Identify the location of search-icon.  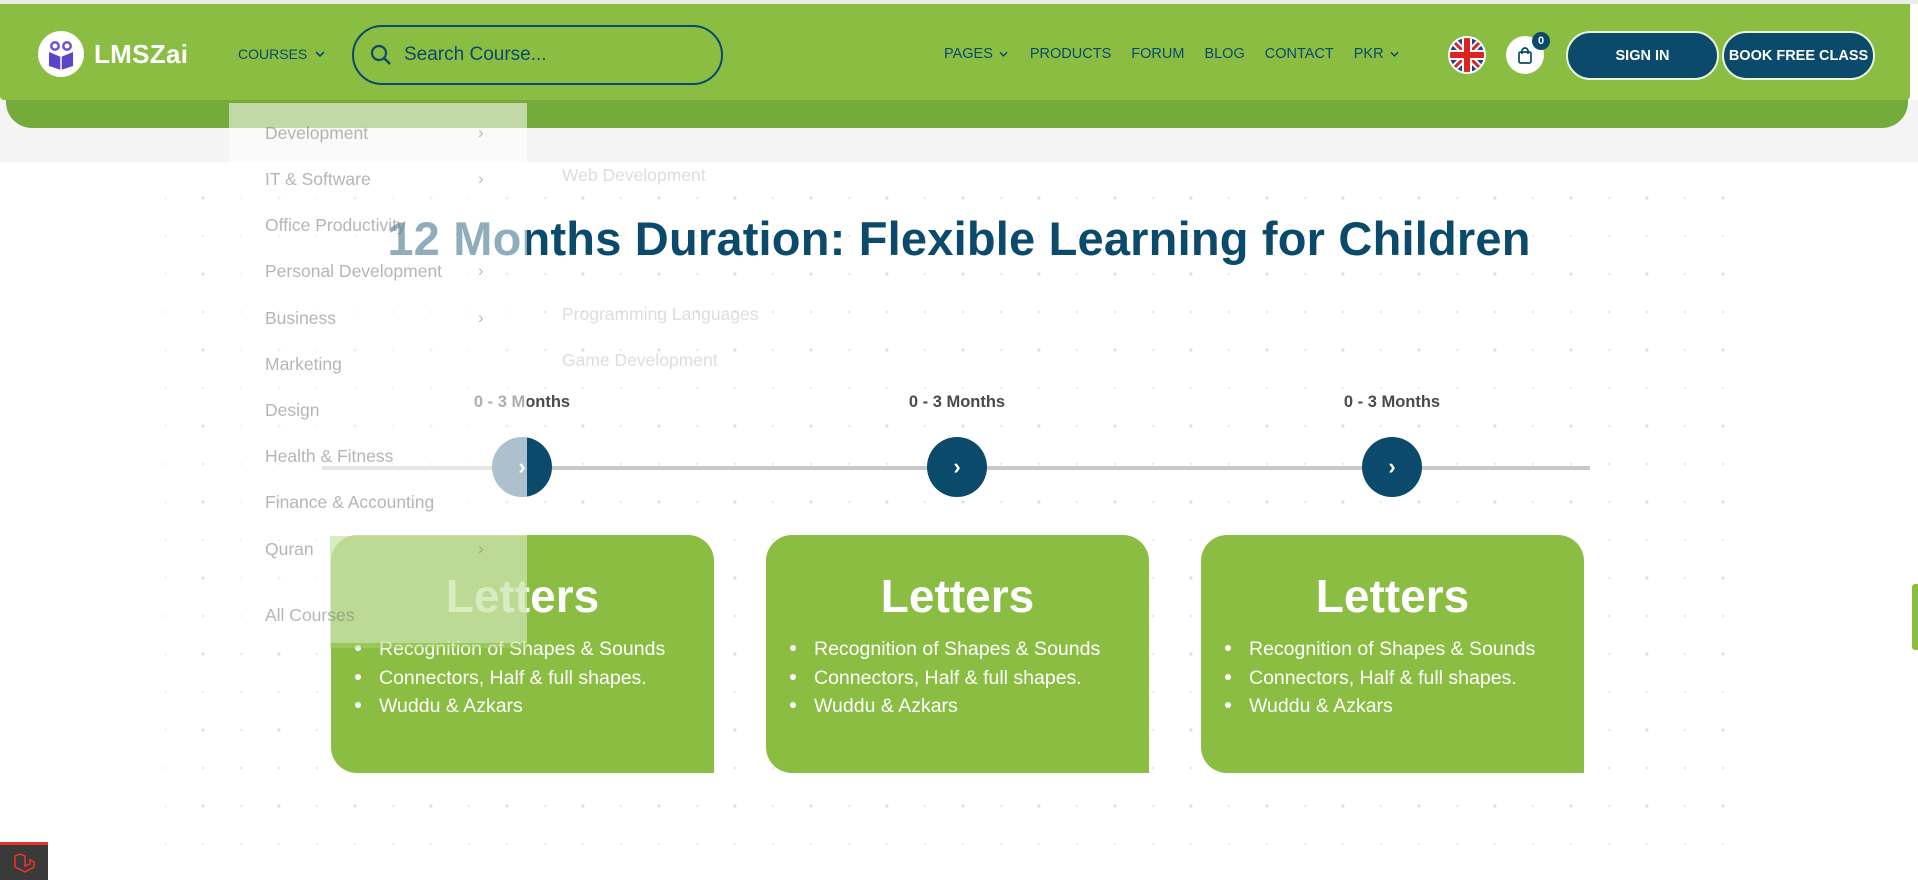
(380, 54).